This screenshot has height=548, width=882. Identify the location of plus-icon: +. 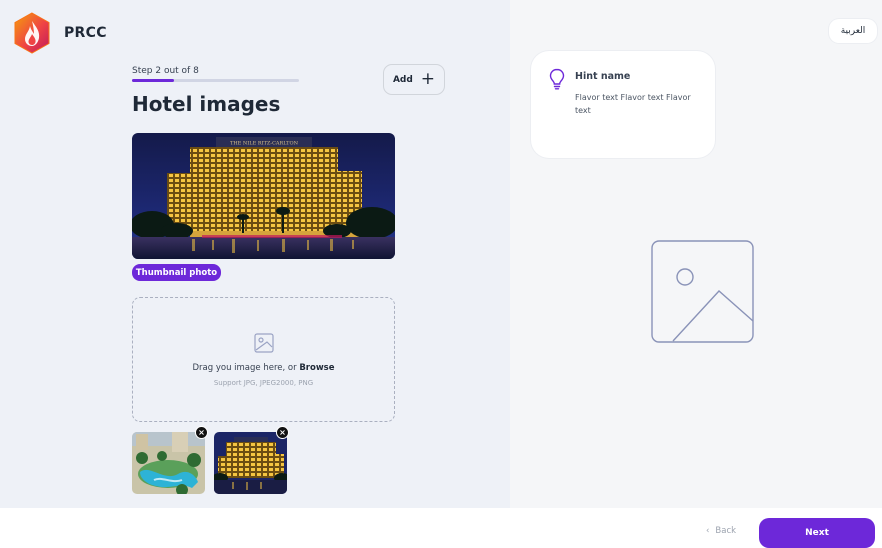
(428, 79).